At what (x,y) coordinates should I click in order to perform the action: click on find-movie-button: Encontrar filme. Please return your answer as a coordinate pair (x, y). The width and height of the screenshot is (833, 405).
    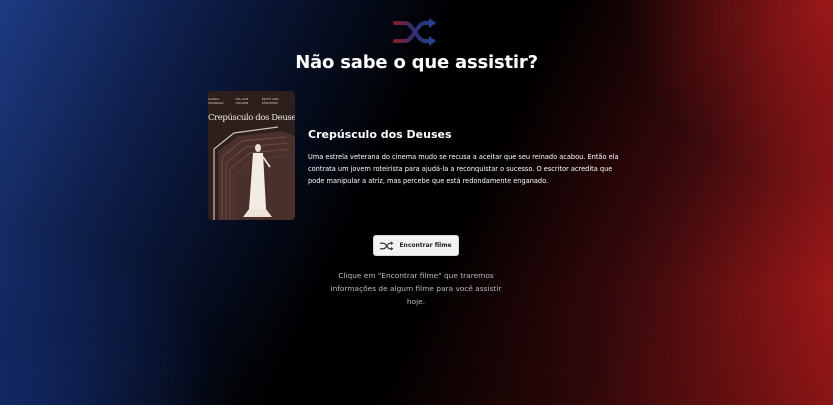
    Looking at the image, I should click on (416, 245).